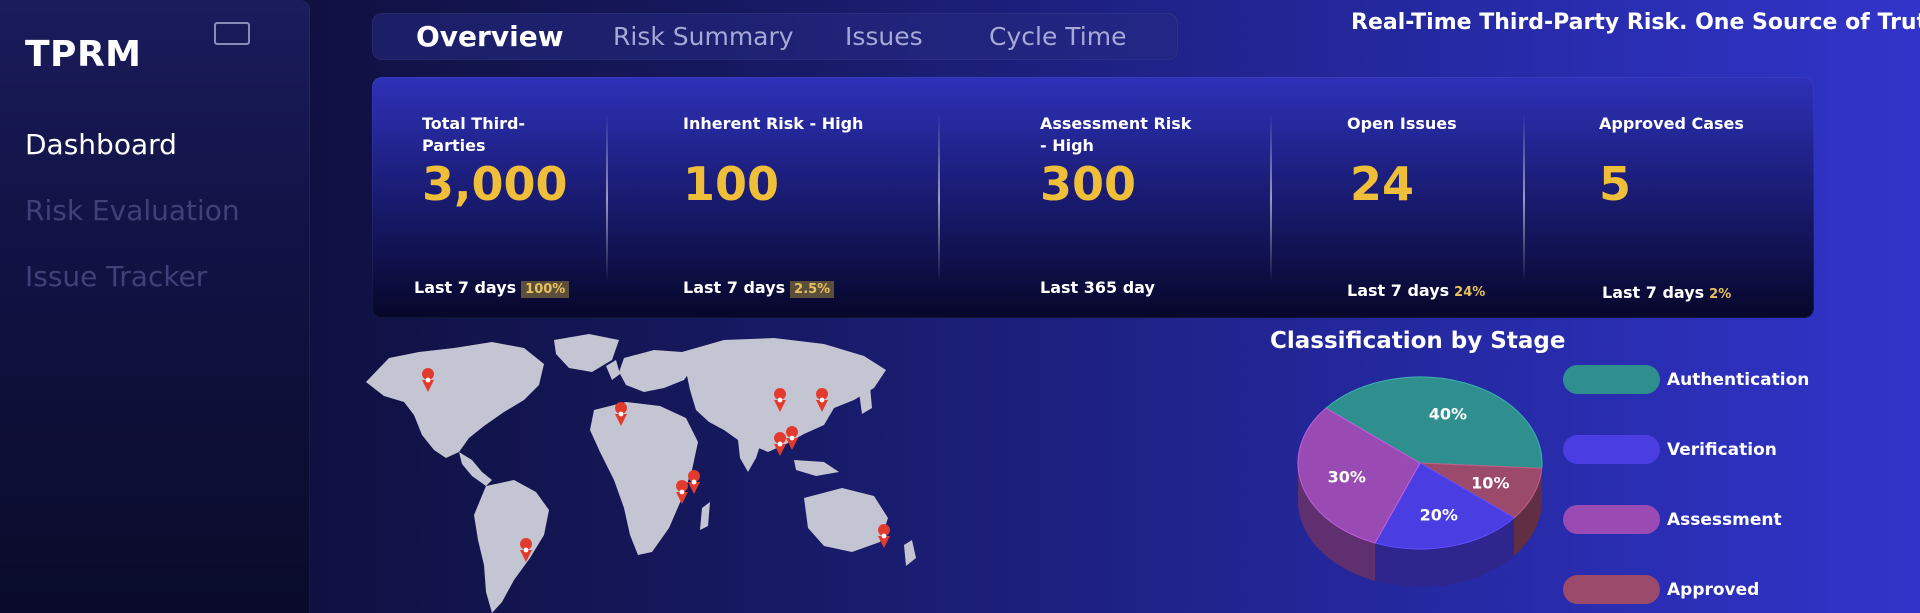 This screenshot has width=1920, height=613. What do you see at coordinates (132, 210) in the screenshot?
I see `sidebar-item-risk-evaluation: Risk Evaluation` at bounding box center [132, 210].